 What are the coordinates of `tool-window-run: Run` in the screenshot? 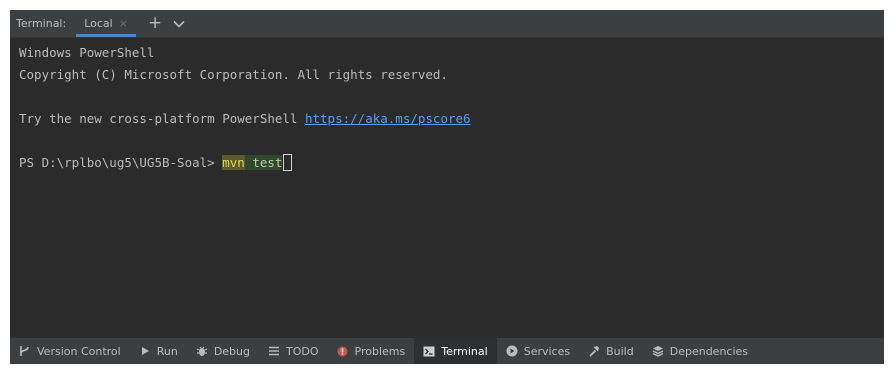 It's located at (158, 351).